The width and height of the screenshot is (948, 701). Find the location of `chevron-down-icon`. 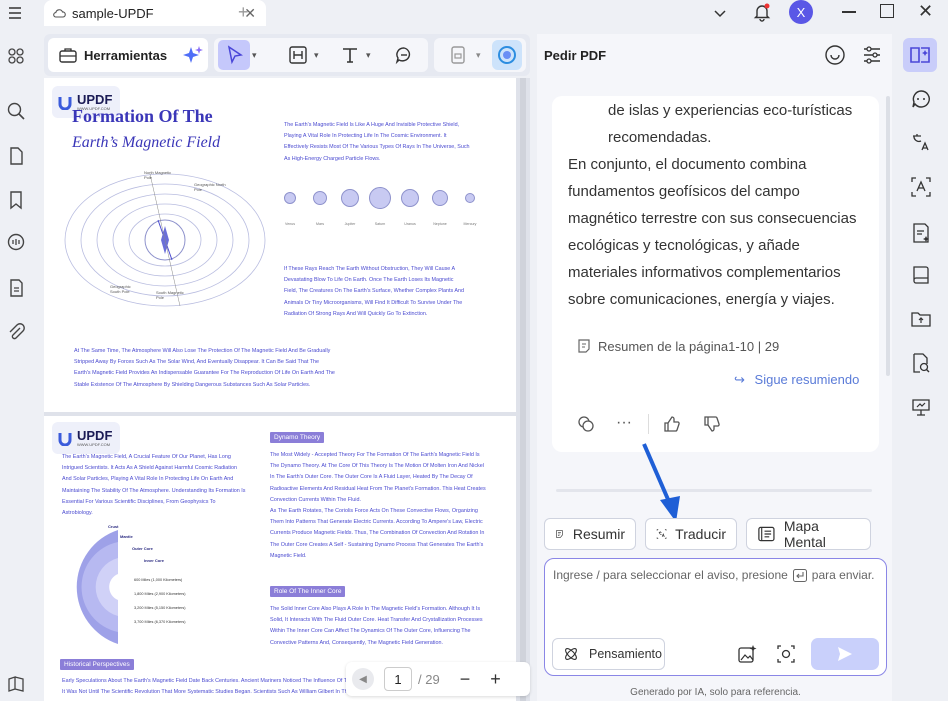

chevron-down-icon is located at coordinates (720, 13).